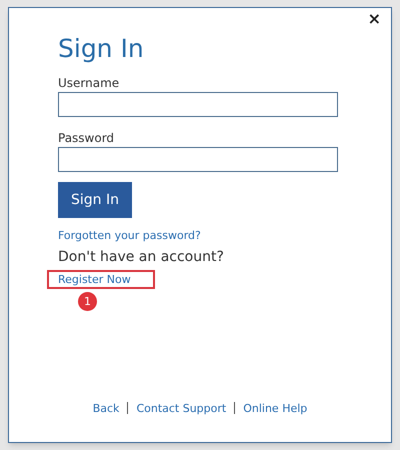  I want to click on field-label: Username, so click(89, 83).